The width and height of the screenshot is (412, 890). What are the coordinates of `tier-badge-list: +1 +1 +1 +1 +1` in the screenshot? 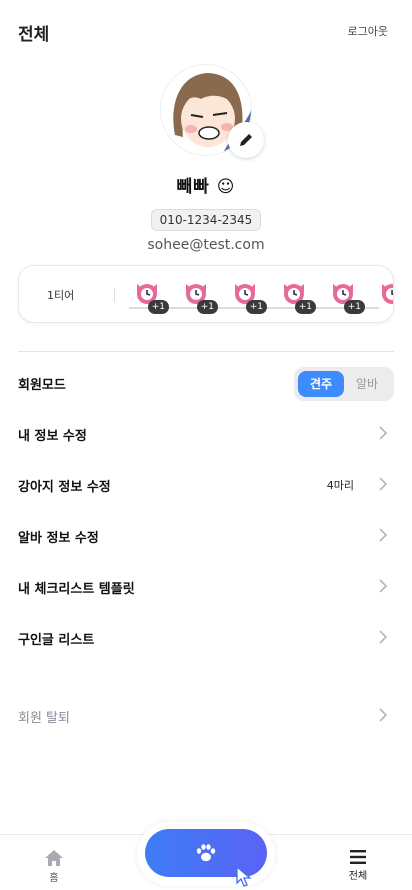 It's located at (262, 296).